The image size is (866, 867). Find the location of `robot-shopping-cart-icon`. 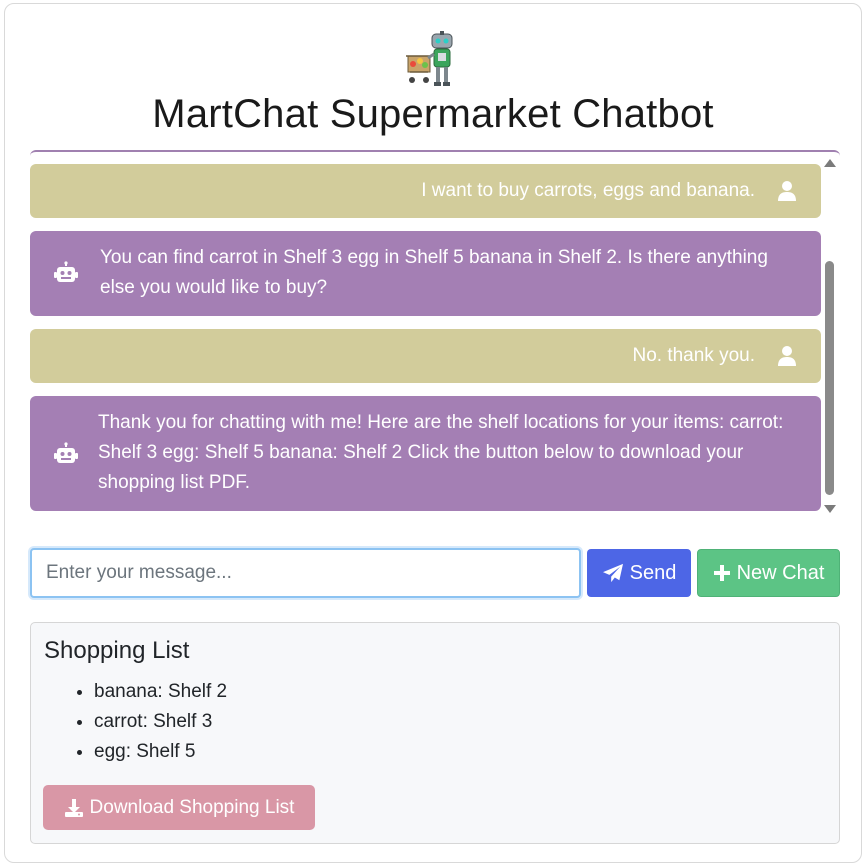

robot-shopping-cart-icon is located at coordinates (429, 58).